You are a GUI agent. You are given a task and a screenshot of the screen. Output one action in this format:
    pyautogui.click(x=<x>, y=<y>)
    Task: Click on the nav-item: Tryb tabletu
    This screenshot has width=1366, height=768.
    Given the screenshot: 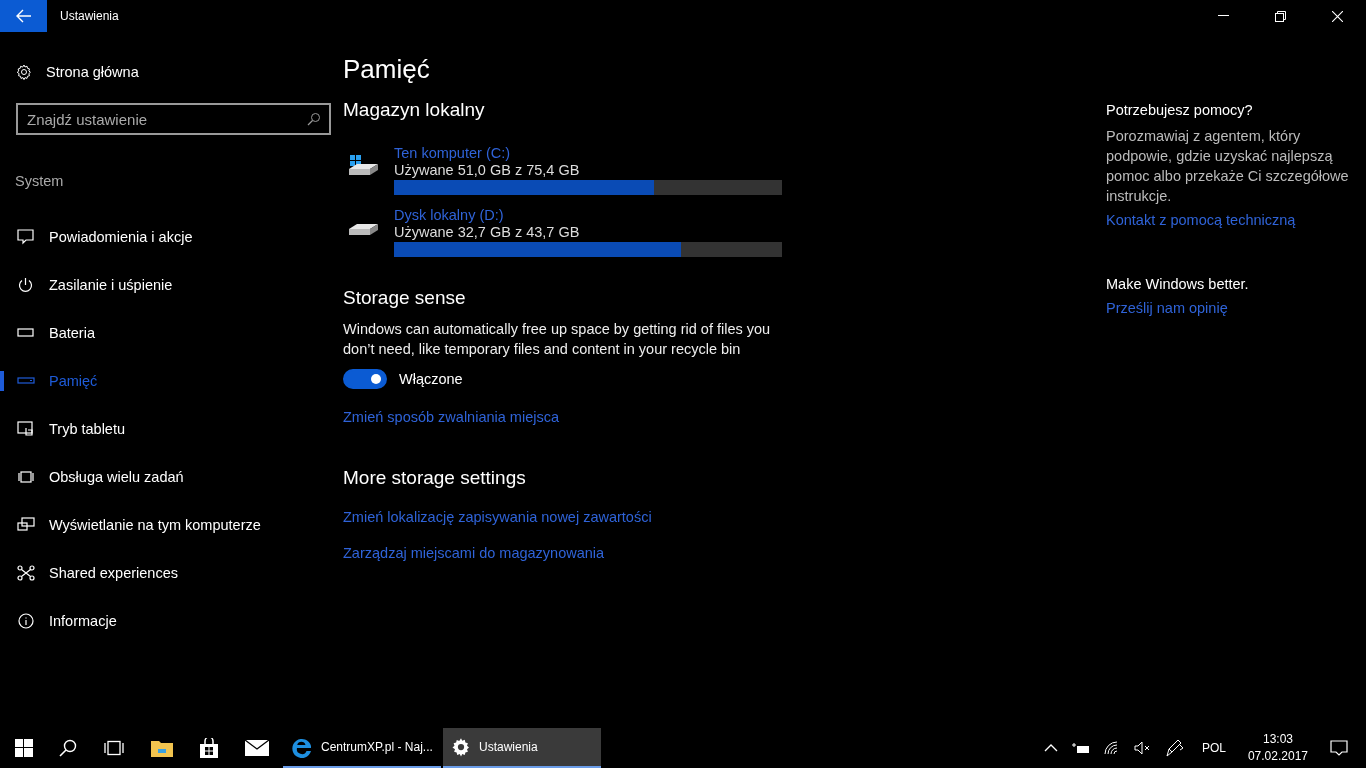 What is the action you would take?
    pyautogui.click(x=165, y=429)
    